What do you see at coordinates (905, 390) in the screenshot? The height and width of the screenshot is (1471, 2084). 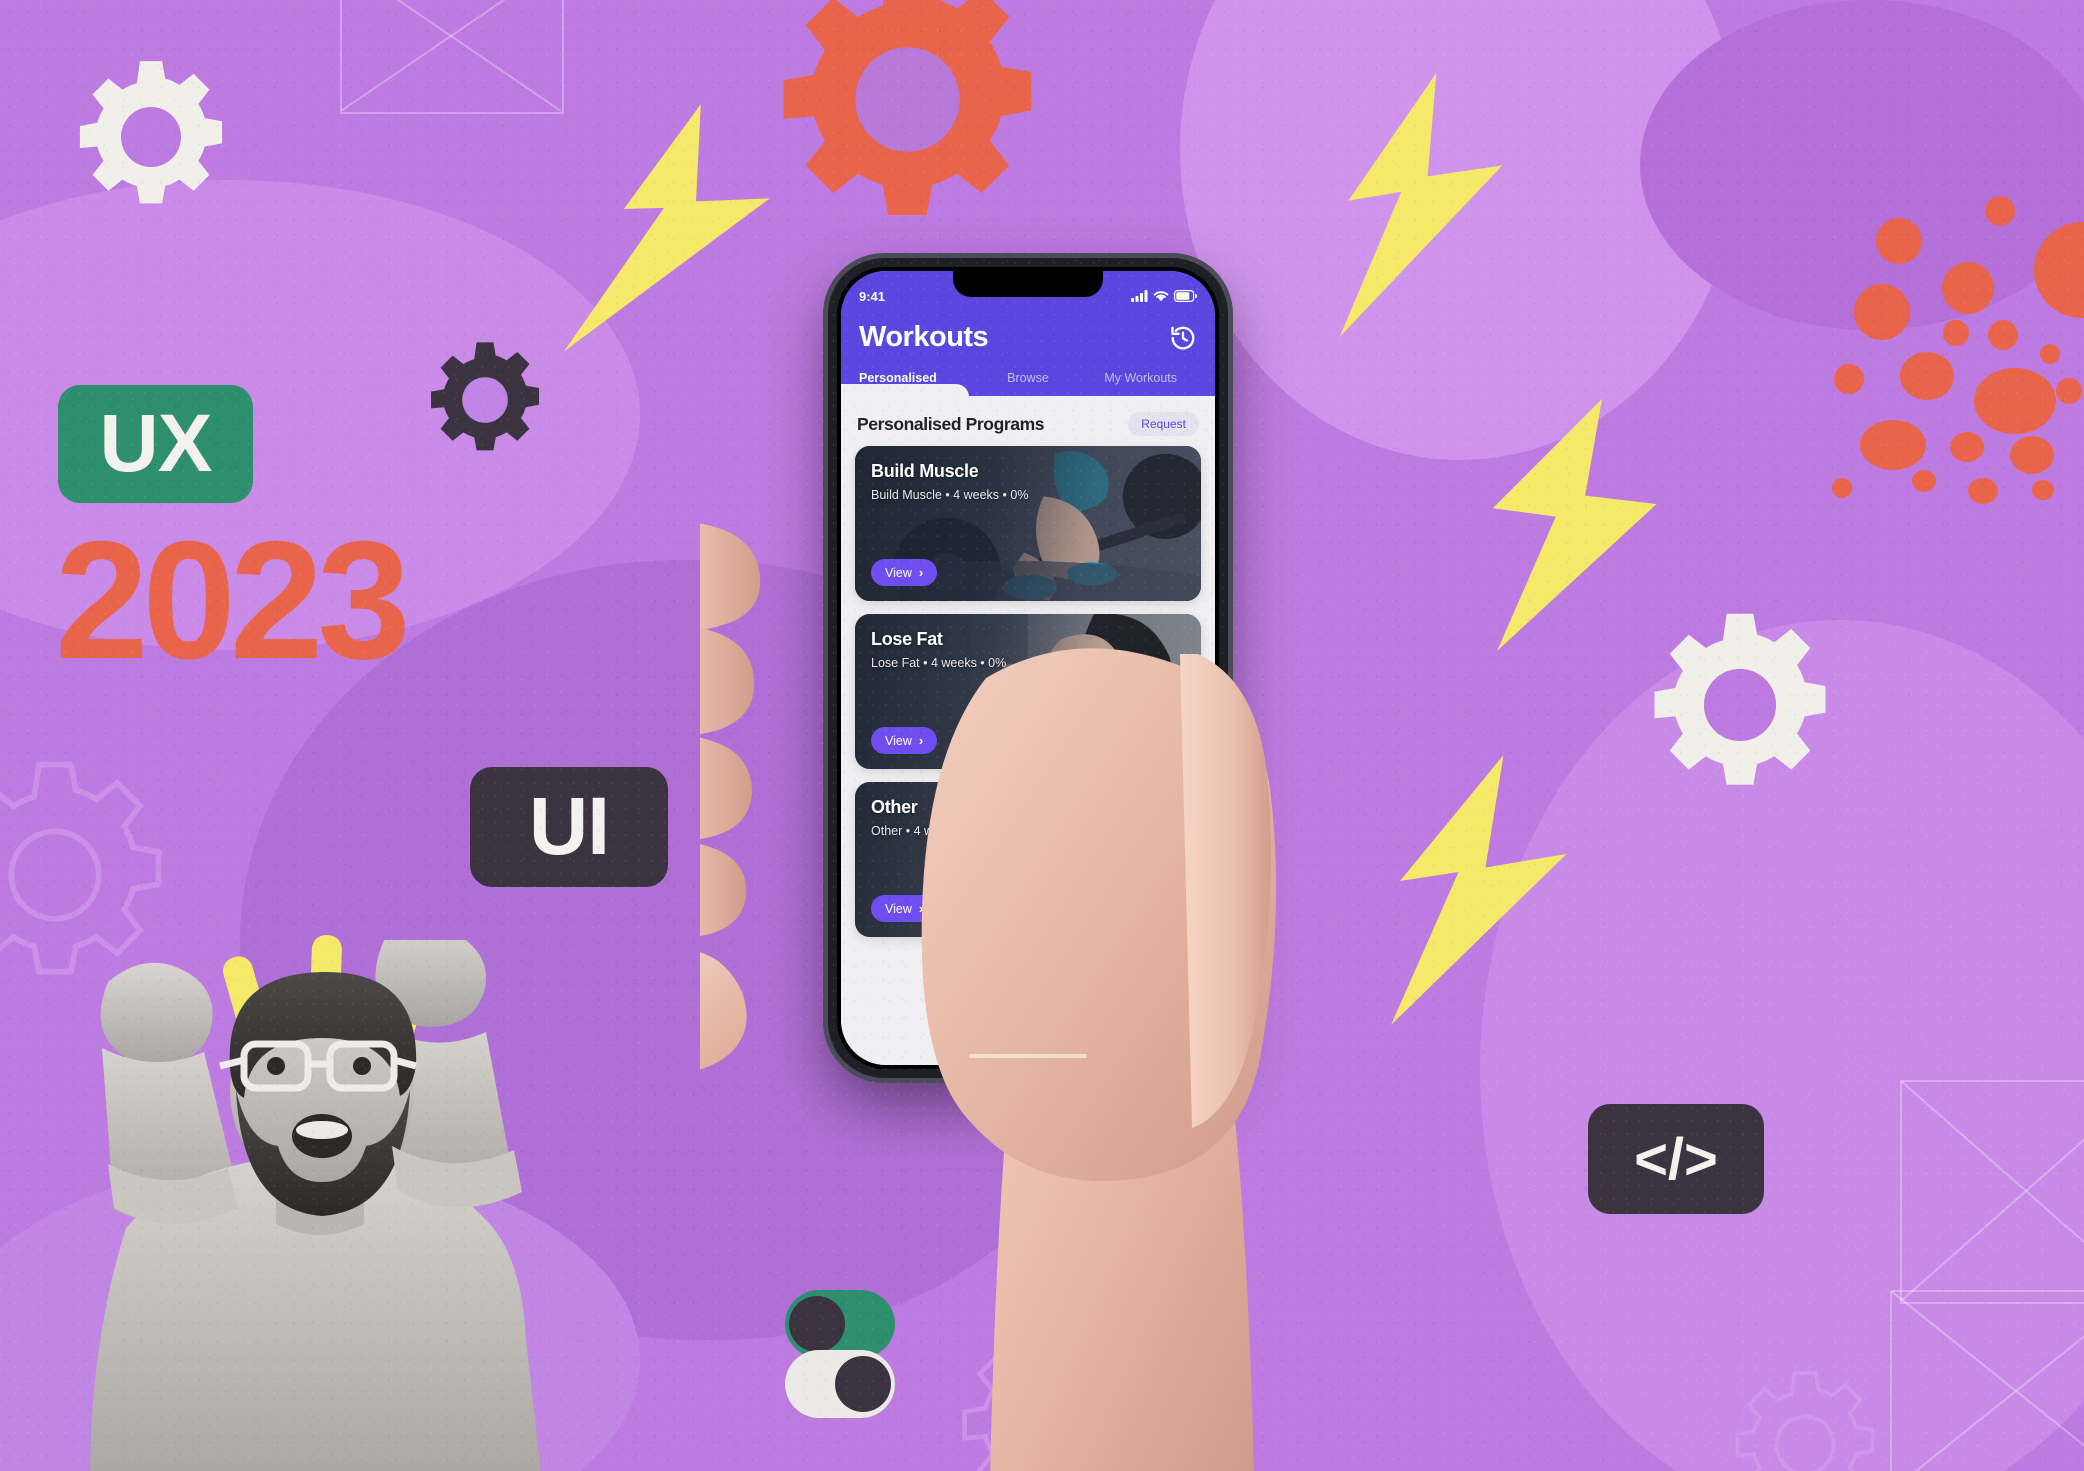 I see `active-tab-indicator` at bounding box center [905, 390].